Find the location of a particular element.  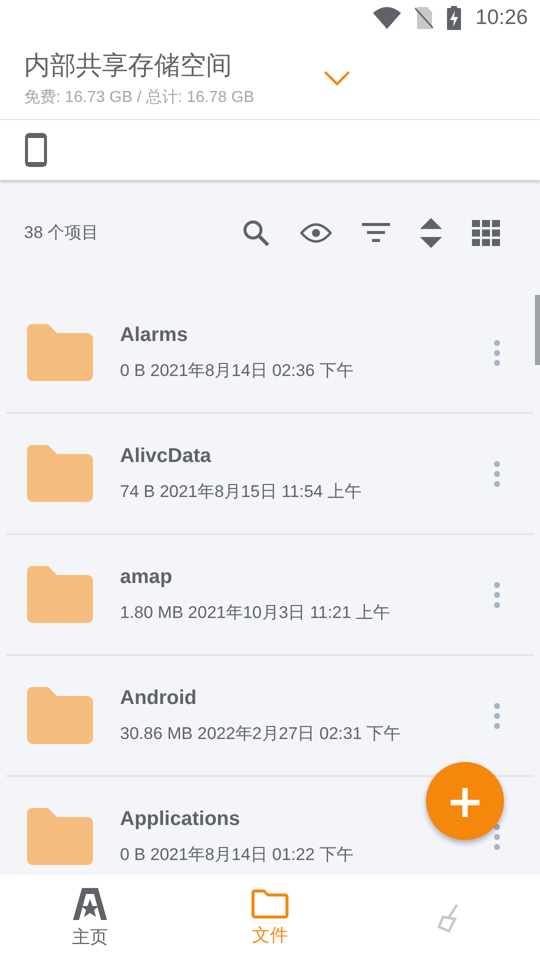

folder-details: 1.80 MB 2021年10月3日 11:21 上午 is located at coordinates (255, 613).